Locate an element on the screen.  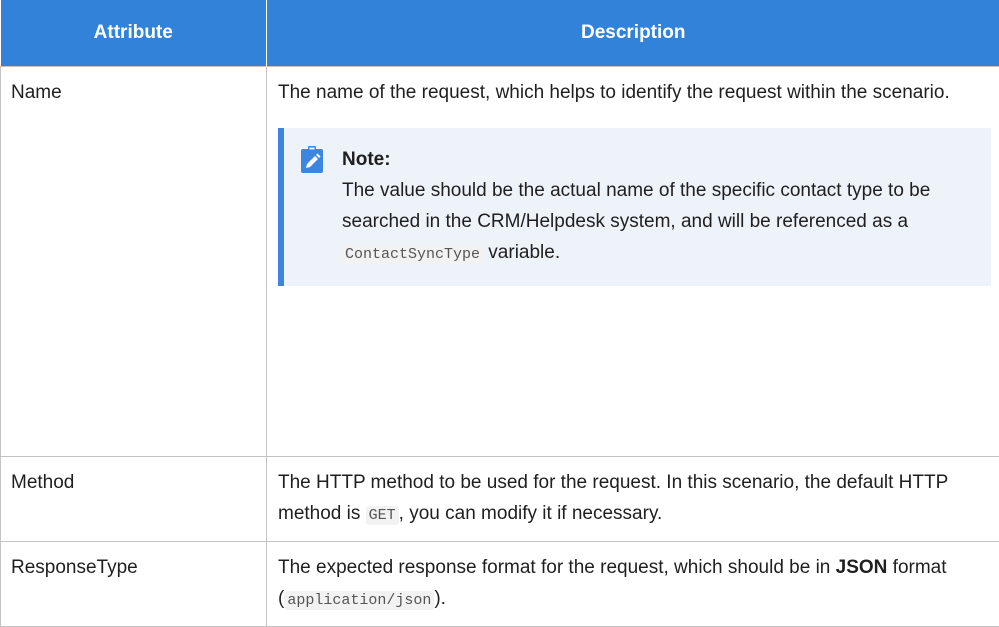
note-text-end: variable. is located at coordinates (521, 252).